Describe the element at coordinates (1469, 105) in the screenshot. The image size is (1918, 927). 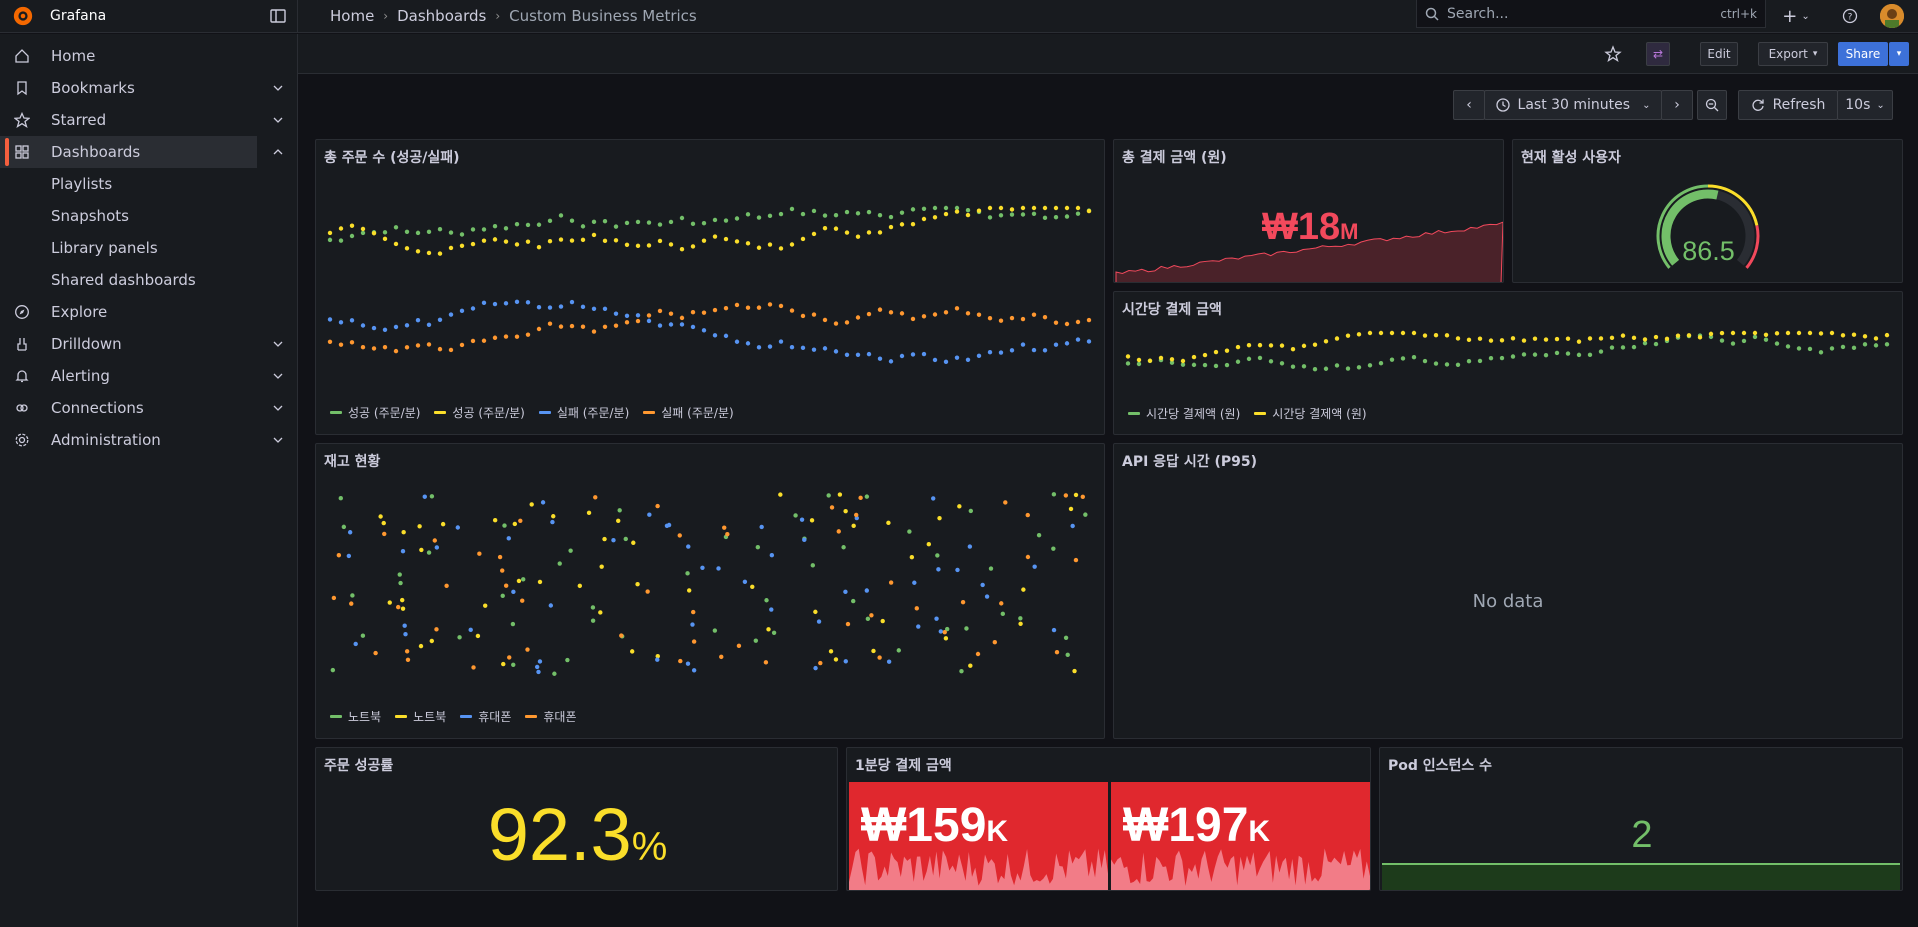
I see `time-back-button: ‹` at that location.